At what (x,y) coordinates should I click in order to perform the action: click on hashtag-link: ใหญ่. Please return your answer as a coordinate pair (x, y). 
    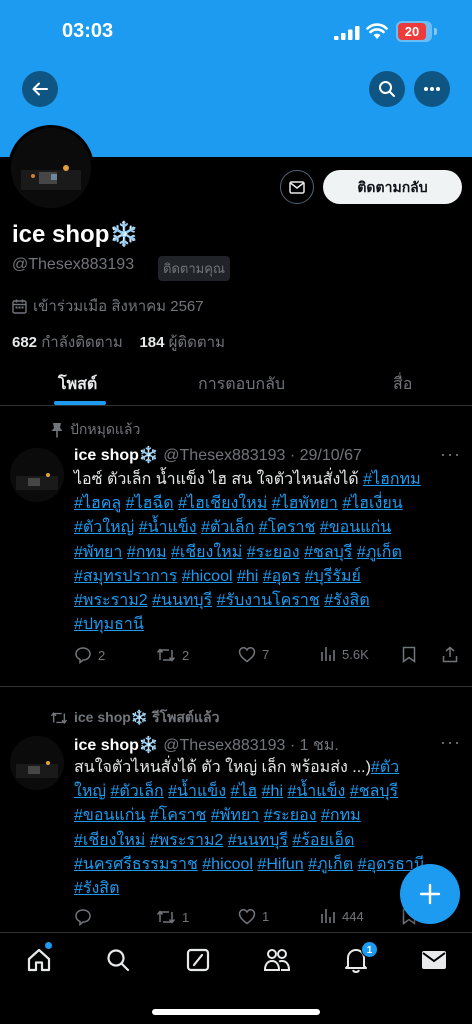
    Looking at the image, I should click on (90, 791).